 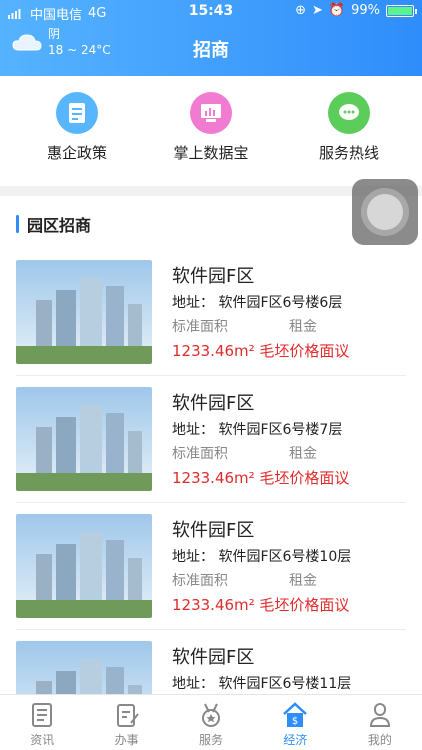 I want to click on status-right: ⊕ ➤ ⏰ 99%, so click(x=356, y=10).